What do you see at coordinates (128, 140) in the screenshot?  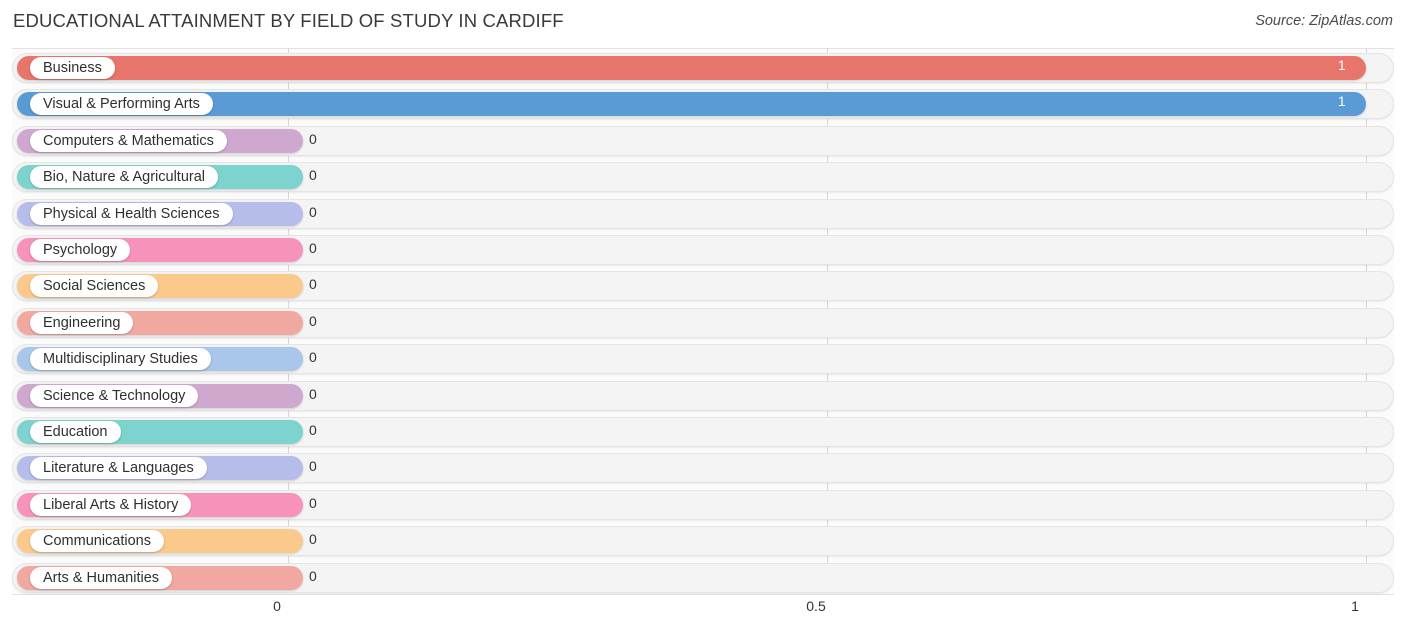 I see `bar-label: Computers & Mathematics` at bounding box center [128, 140].